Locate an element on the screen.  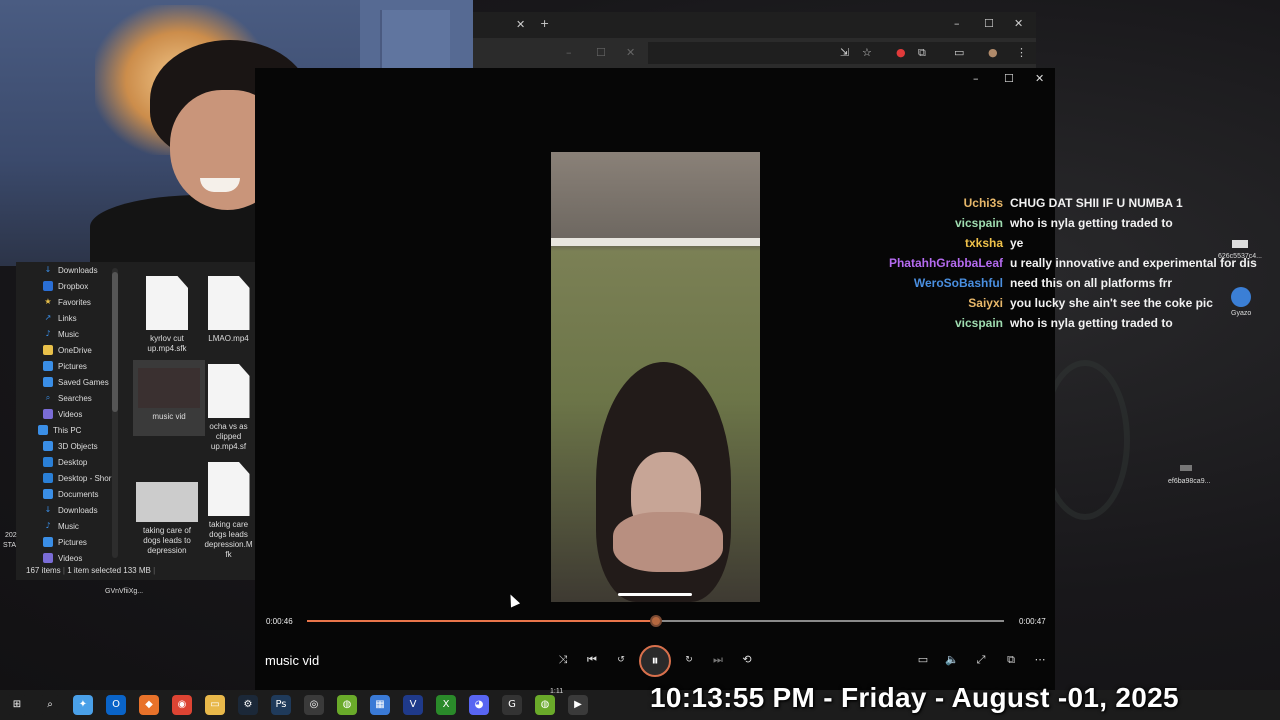
nav-item: ★ Favorites is located at coordinates (69, 302).